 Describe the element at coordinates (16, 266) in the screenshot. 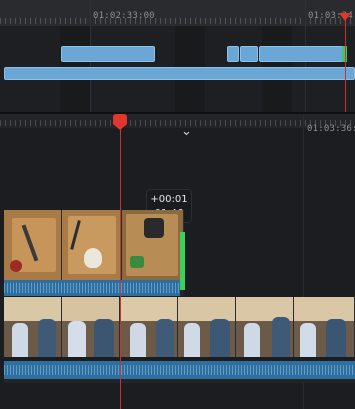

I see `tomato` at that location.